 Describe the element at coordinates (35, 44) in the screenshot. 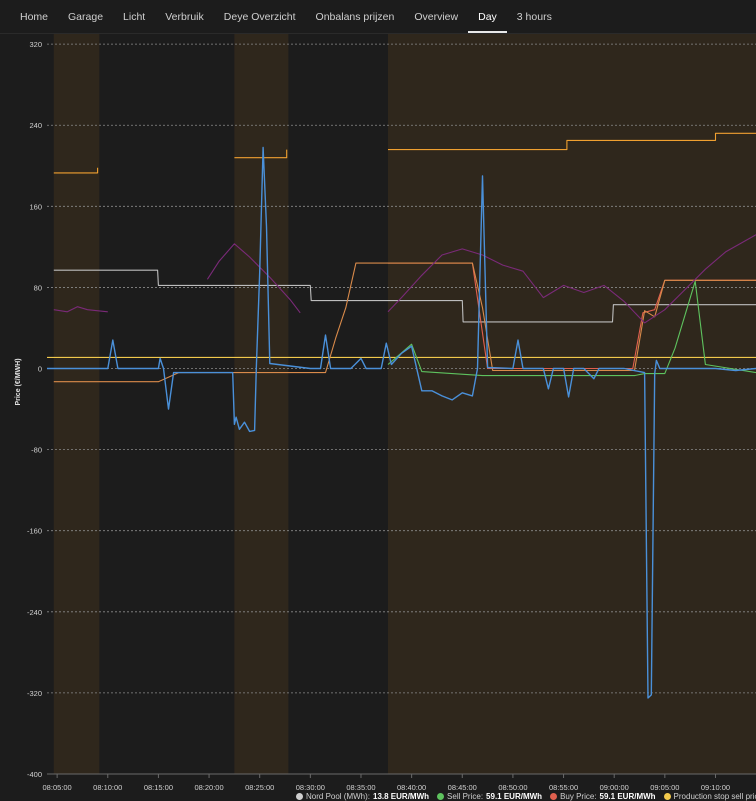

I see `y-tick-label: 320` at that location.